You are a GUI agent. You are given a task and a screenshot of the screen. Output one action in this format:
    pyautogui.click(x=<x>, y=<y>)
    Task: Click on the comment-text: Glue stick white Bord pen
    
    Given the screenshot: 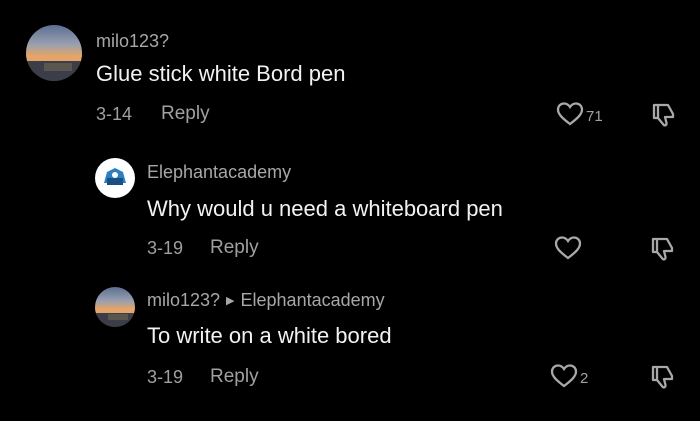 What is the action you would take?
    pyautogui.click(x=221, y=73)
    